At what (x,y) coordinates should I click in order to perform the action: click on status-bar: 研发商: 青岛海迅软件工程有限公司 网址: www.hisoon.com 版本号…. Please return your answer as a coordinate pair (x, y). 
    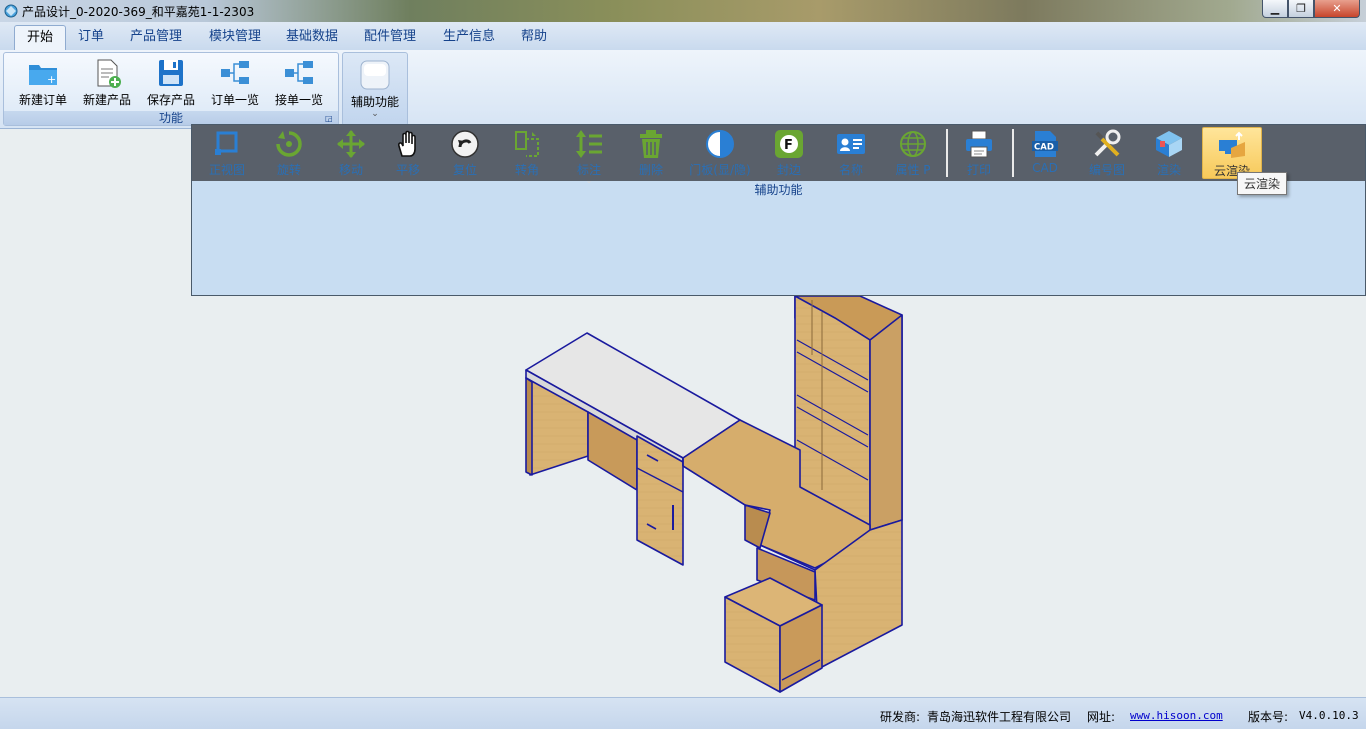
    Looking at the image, I should click on (683, 713).